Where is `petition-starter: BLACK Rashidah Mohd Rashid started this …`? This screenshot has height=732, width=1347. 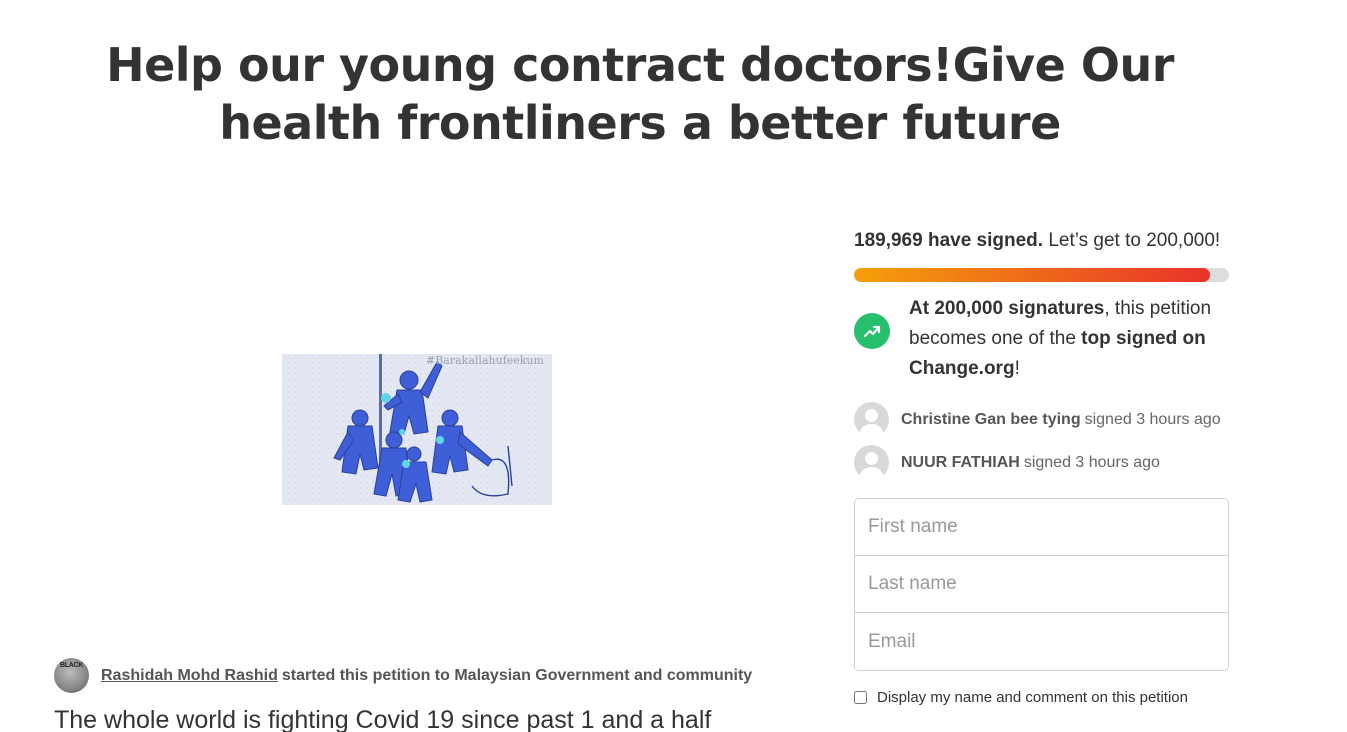
petition-starter: BLACK Rashidah Mohd Rashid started this … is located at coordinates (403, 675).